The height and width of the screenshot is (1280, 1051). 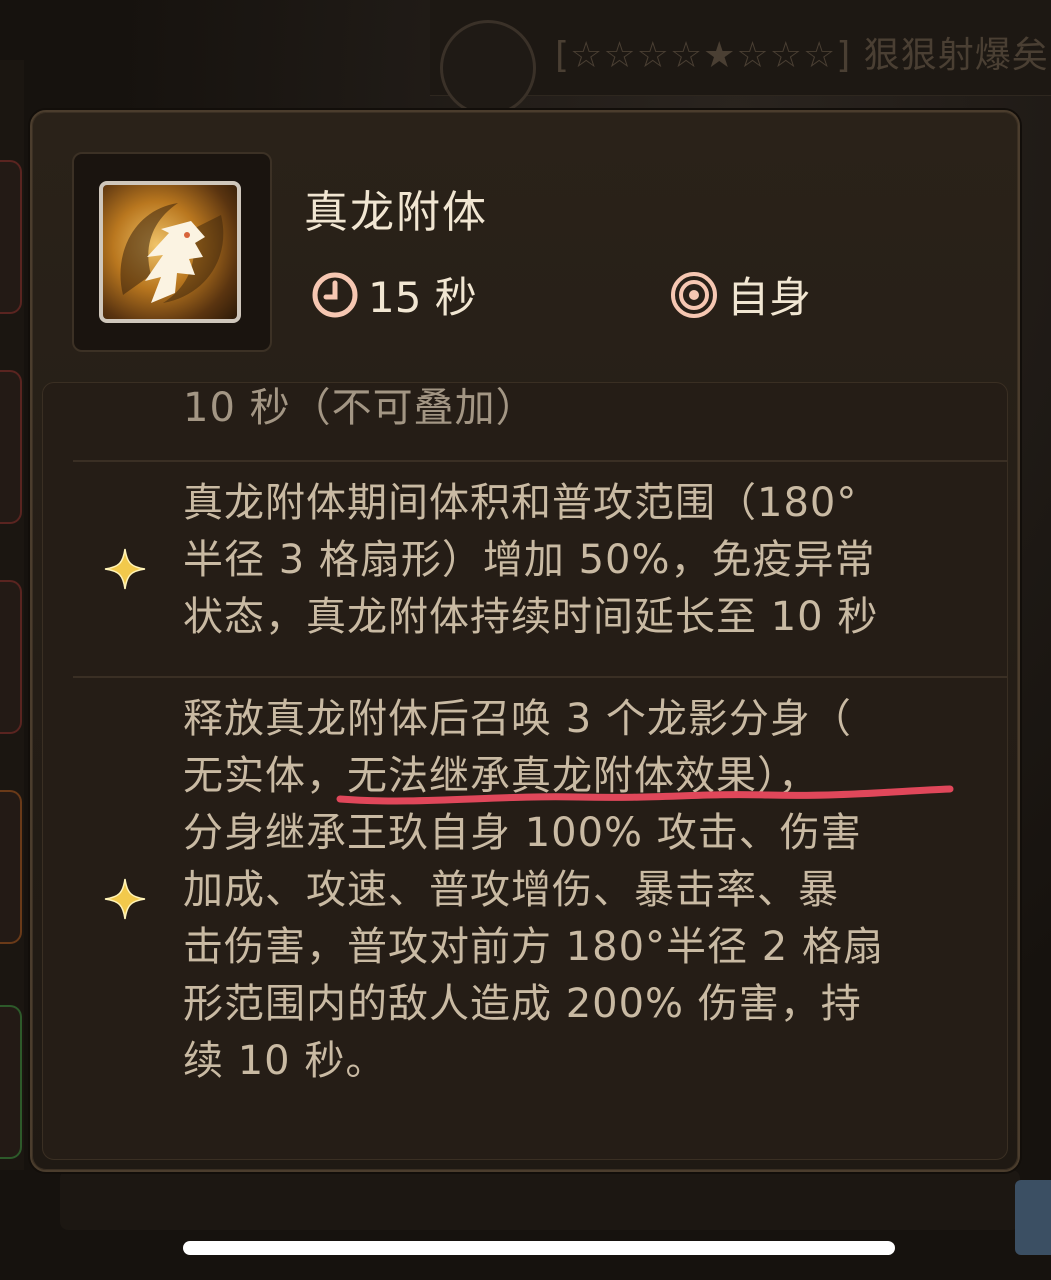 I want to click on background-bottom-bar, so click(x=540, y=1200).